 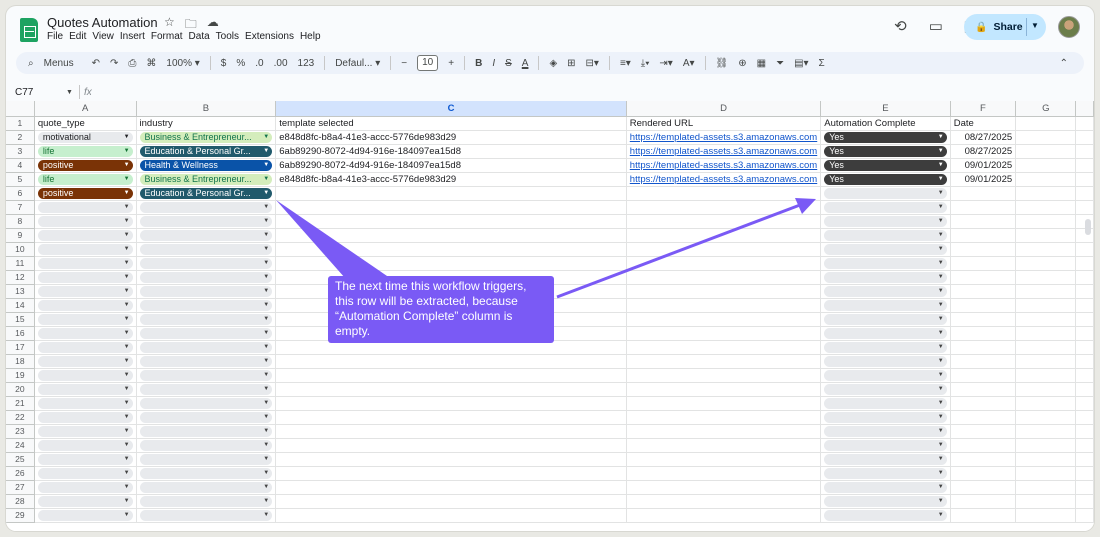 I want to click on font-select: Defaul... ▾, so click(x=357, y=63).